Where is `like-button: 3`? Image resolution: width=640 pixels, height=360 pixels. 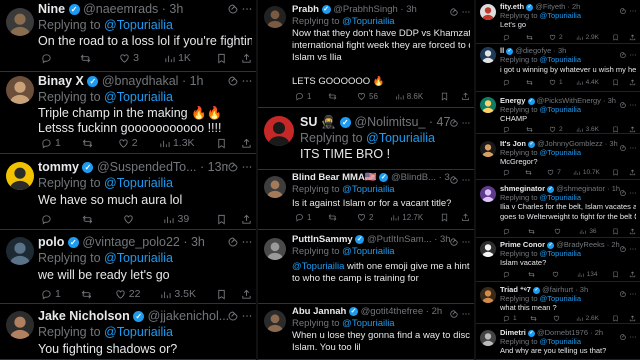 like-button: 3 is located at coordinates (127, 58).